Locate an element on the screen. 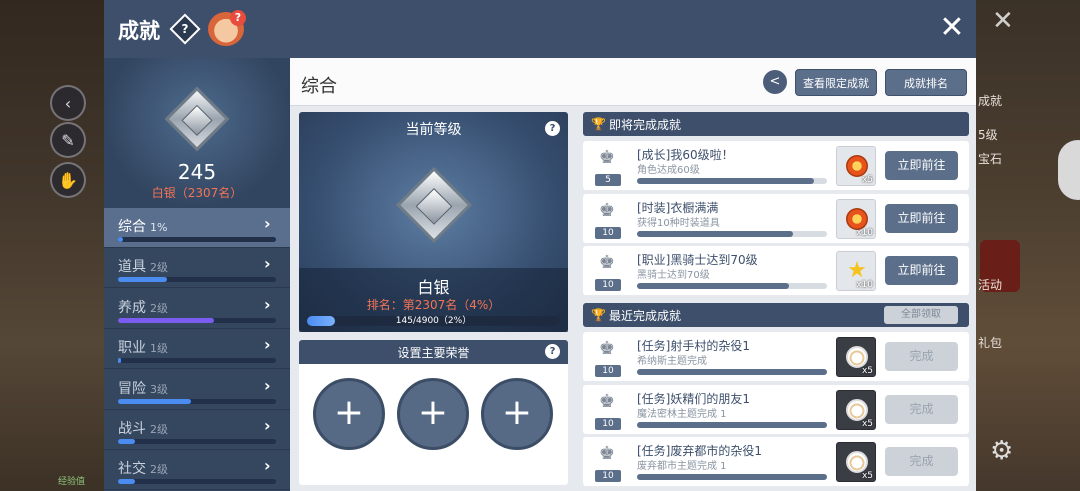 This screenshot has height=491, width=1080. rank-summary: 245 白银（2307名） is located at coordinates (197, 133).